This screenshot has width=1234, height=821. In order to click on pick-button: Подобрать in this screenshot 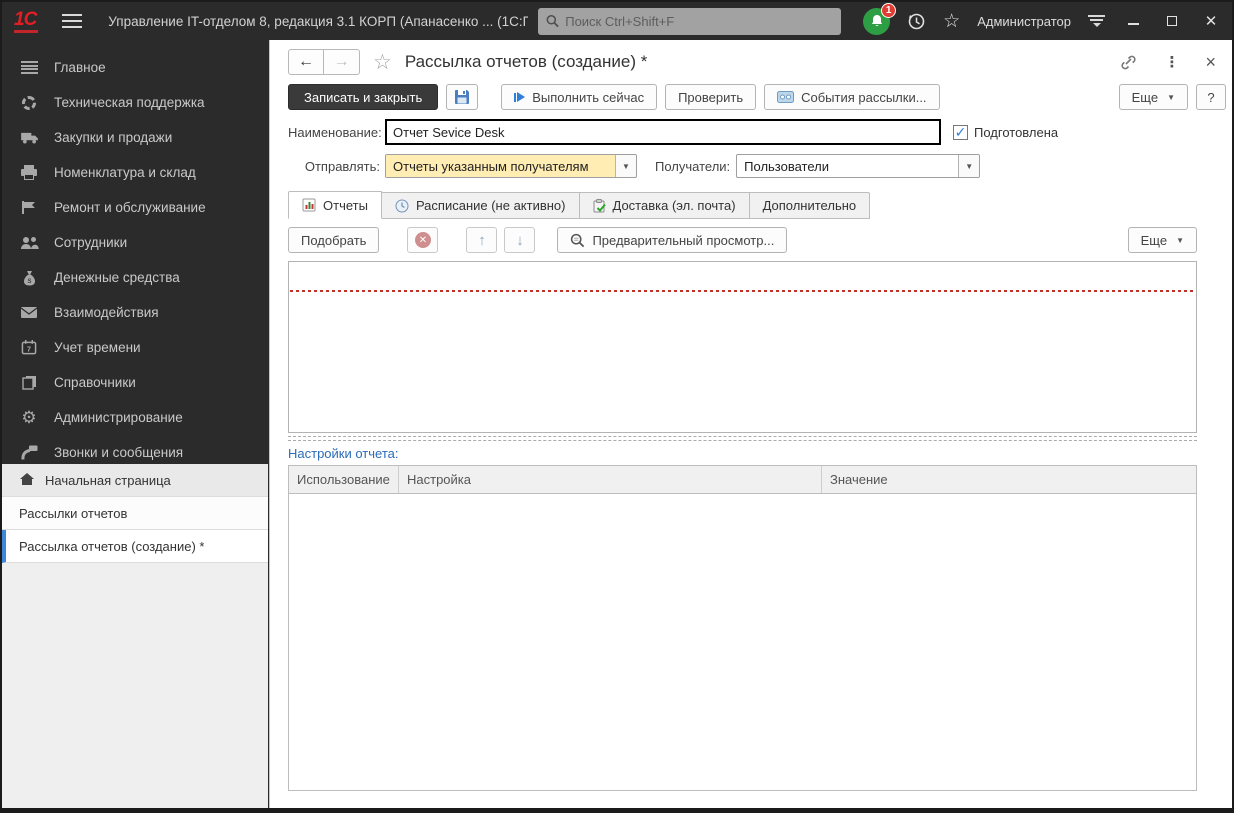, I will do `click(334, 240)`.